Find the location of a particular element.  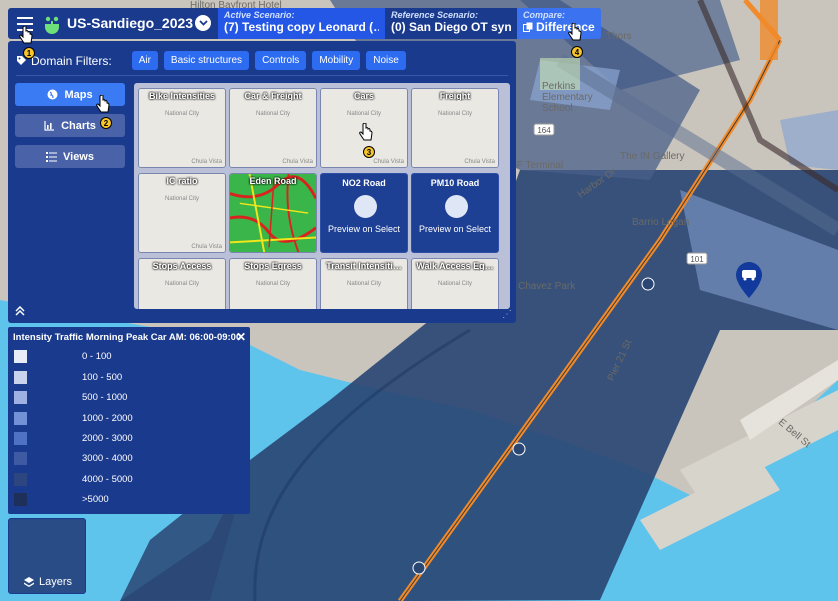

reference-scenario-value: (0) San Diego OT sync is located at coordinates (451, 27).